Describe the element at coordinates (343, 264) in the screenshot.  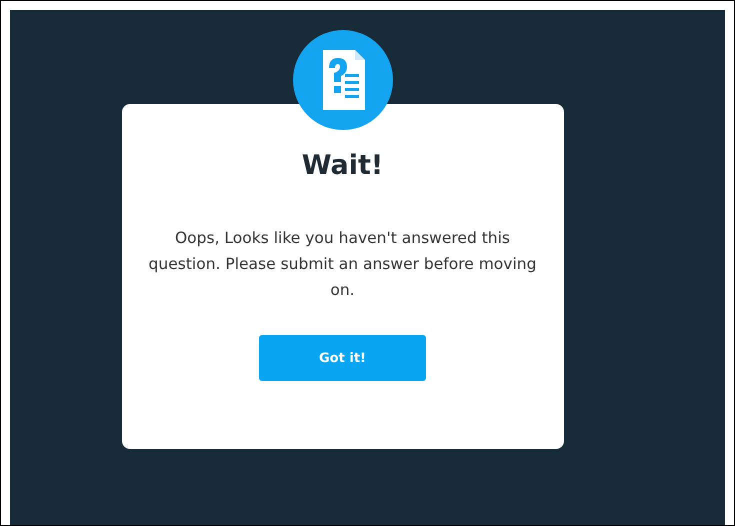
I see `dialog-message: Oops, Looks like you haven't answered this question. Please submit an answer before moving on.` at that location.